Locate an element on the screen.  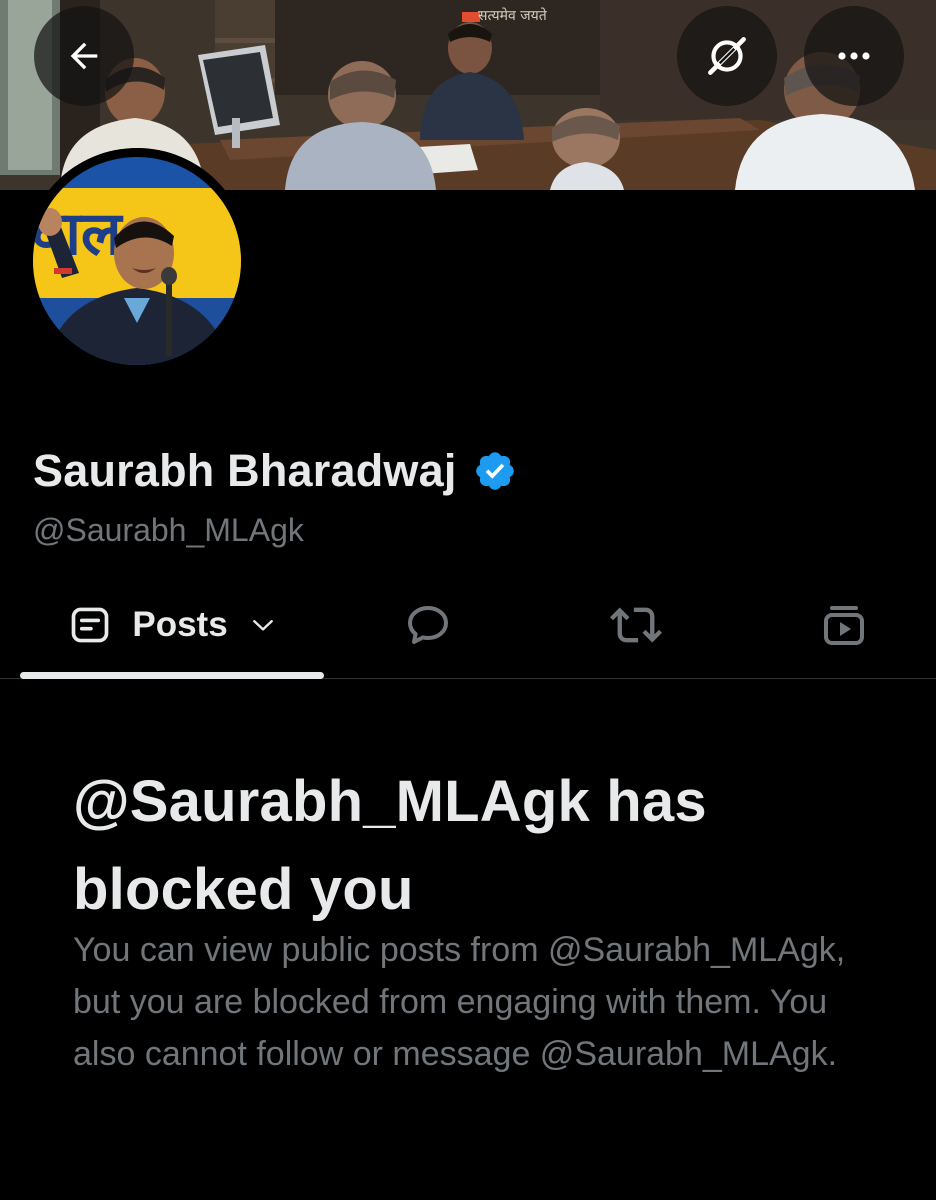
avatar-photo: वाल is located at coordinates (137, 261).